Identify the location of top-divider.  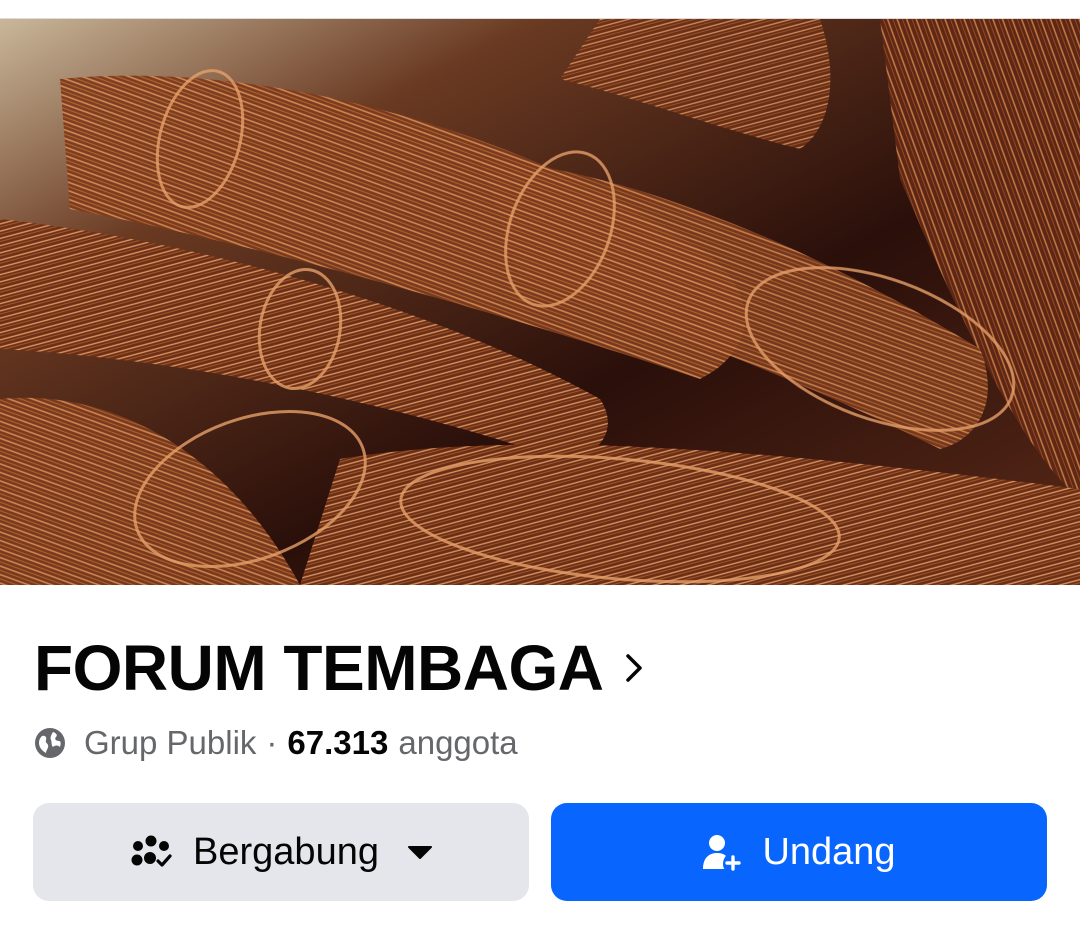
(540, 9).